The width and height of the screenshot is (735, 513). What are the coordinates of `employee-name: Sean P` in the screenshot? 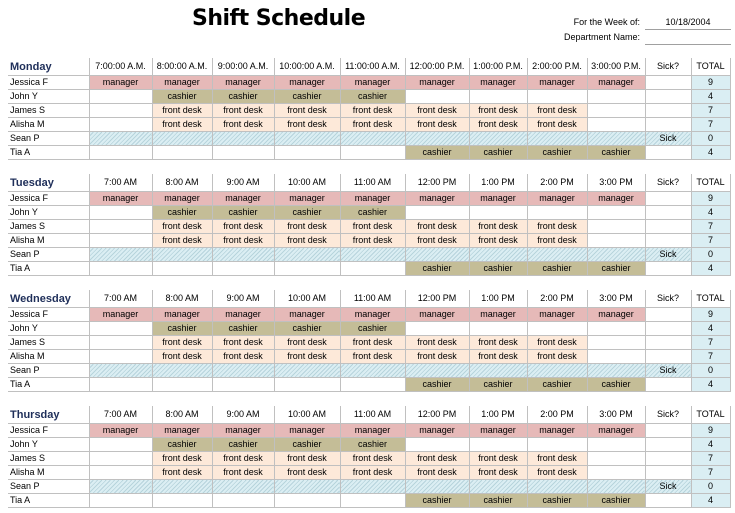 It's located at (49, 486).